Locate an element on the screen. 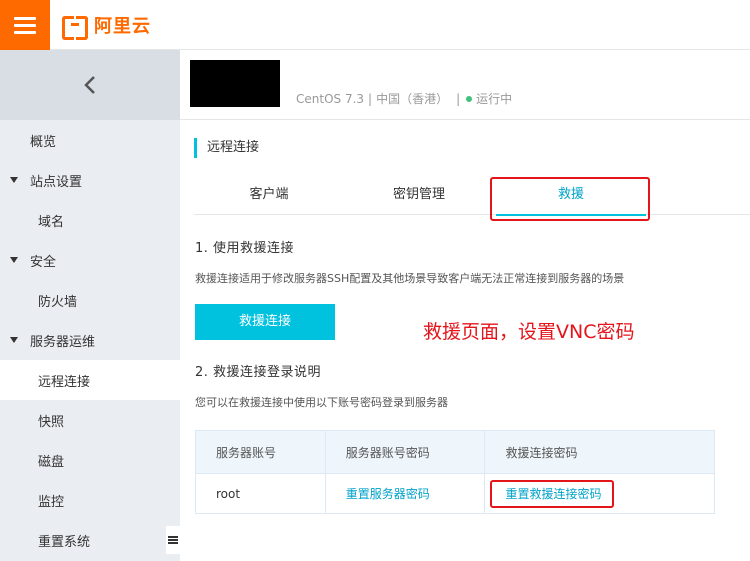 This screenshot has height=561, width=750. column-header: 服务器账号密码 is located at coordinates (405, 452).